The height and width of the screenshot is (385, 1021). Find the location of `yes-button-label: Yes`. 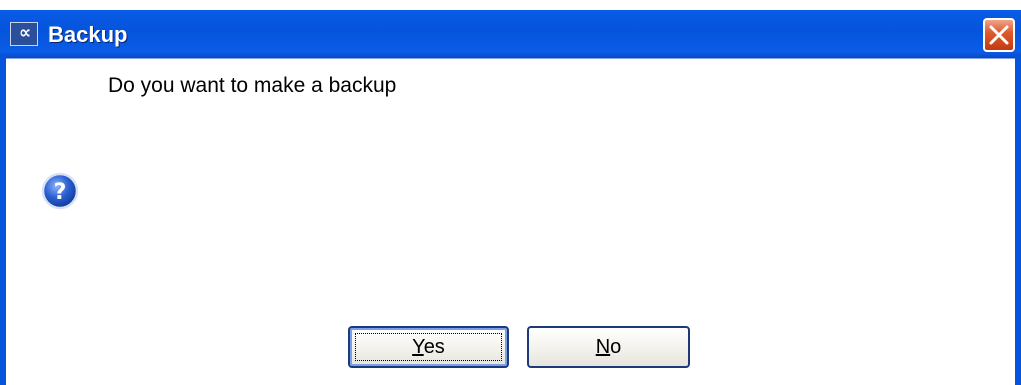

yes-button-label: Yes is located at coordinates (428, 347).